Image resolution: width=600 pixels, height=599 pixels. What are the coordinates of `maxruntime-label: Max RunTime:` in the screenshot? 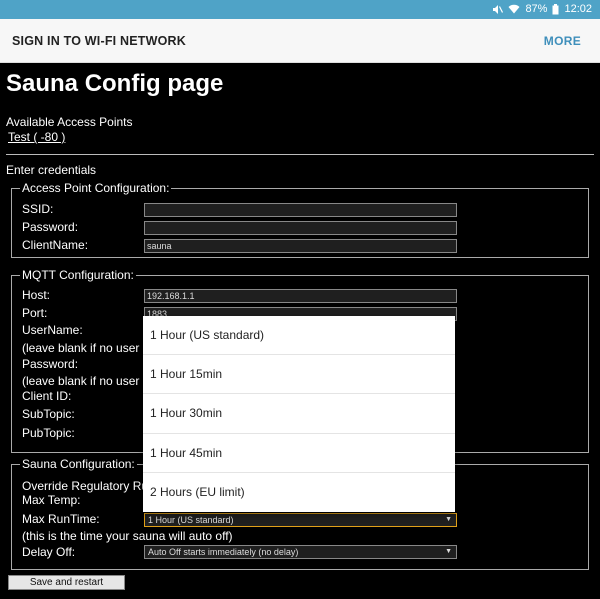 It's located at (61, 519).